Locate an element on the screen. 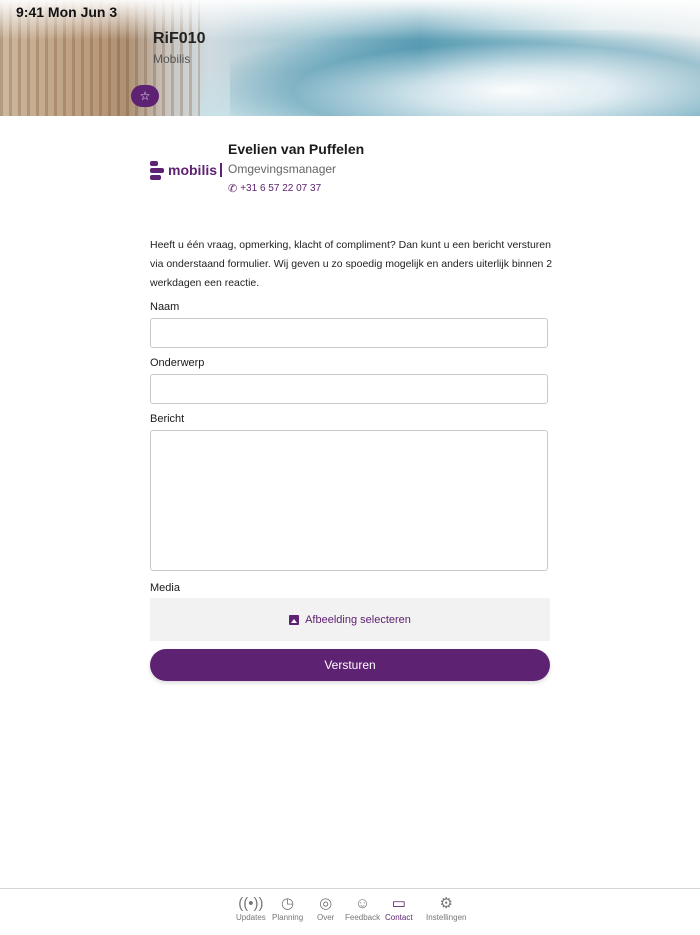 This screenshot has height=935, width=700. select-image-button: Afbeelding selecteren is located at coordinates (350, 619).